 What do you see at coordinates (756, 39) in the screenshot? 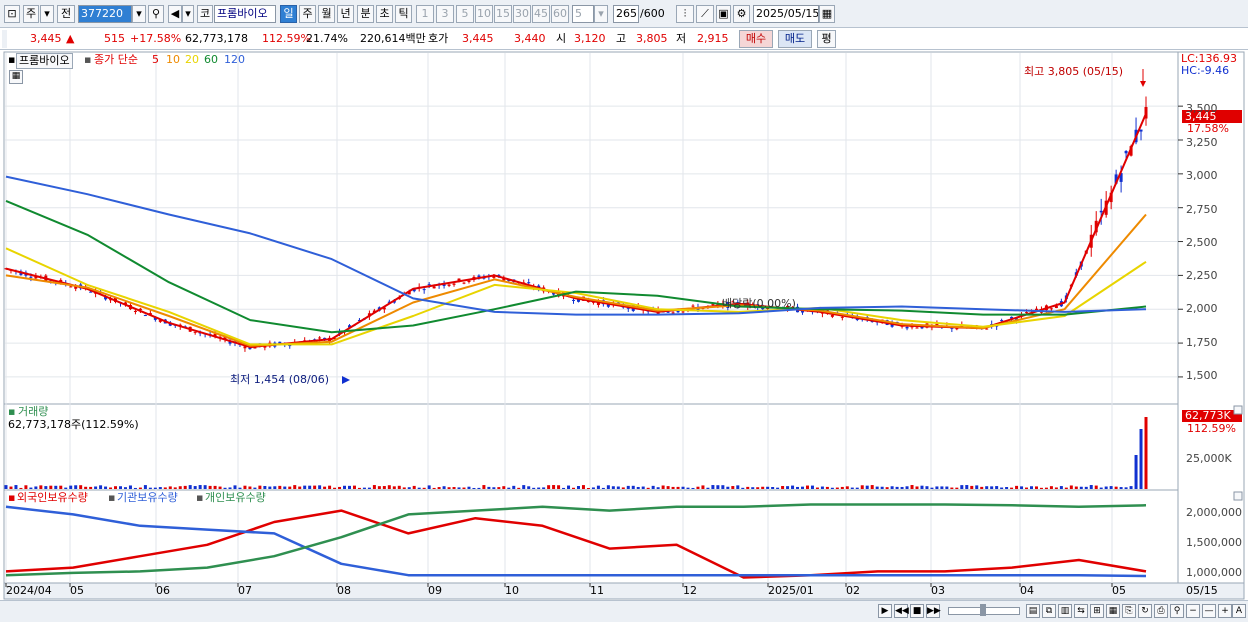
I see `buy-button: 매수` at bounding box center [756, 39].